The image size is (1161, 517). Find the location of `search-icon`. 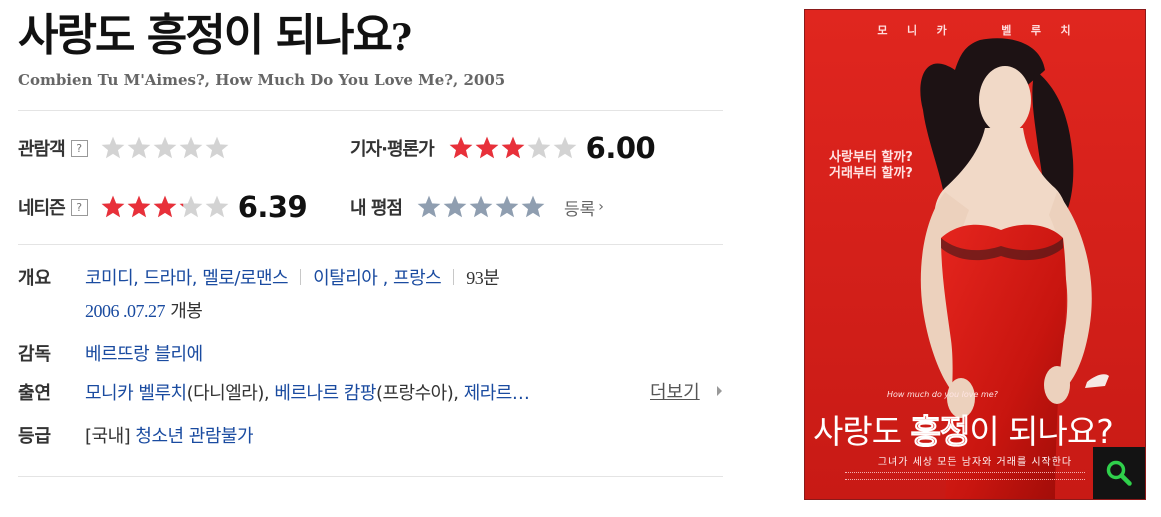

search-icon is located at coordinates (1119, 473).